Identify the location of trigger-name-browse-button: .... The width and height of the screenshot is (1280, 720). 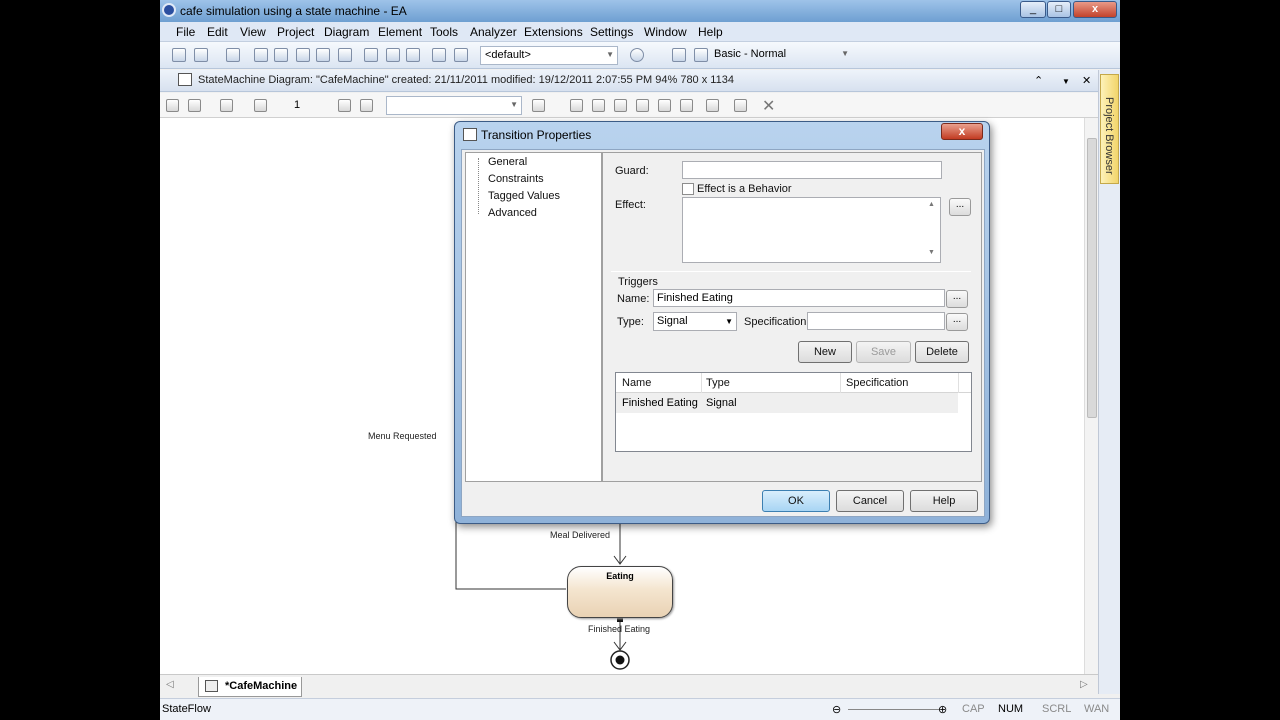
(957, 299).